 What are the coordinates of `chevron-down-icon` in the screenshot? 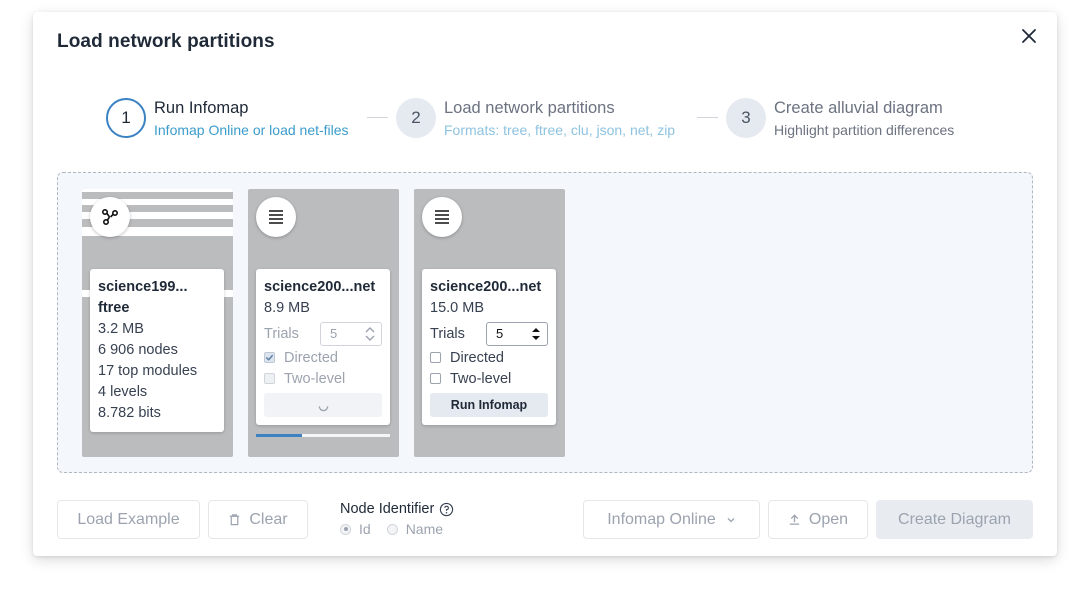 It's located at (731, 519).